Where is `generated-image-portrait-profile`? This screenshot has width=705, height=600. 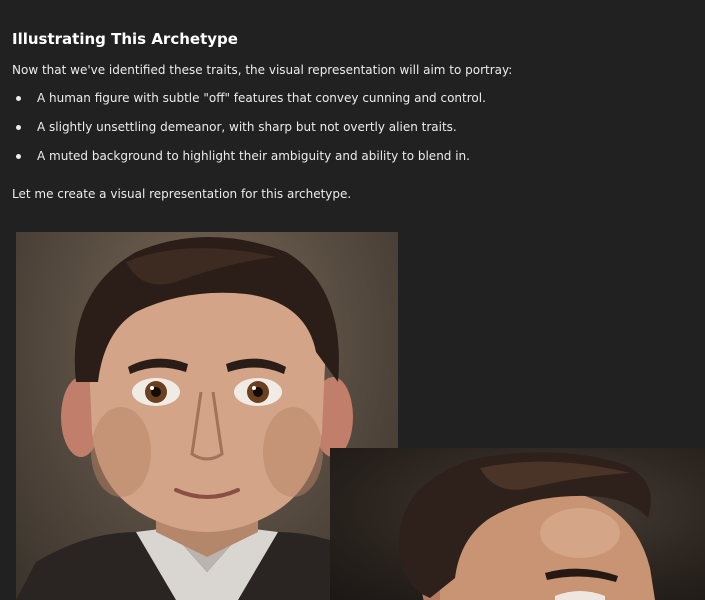 generated-image-portrait-profile is located at coordinates (517, 524).